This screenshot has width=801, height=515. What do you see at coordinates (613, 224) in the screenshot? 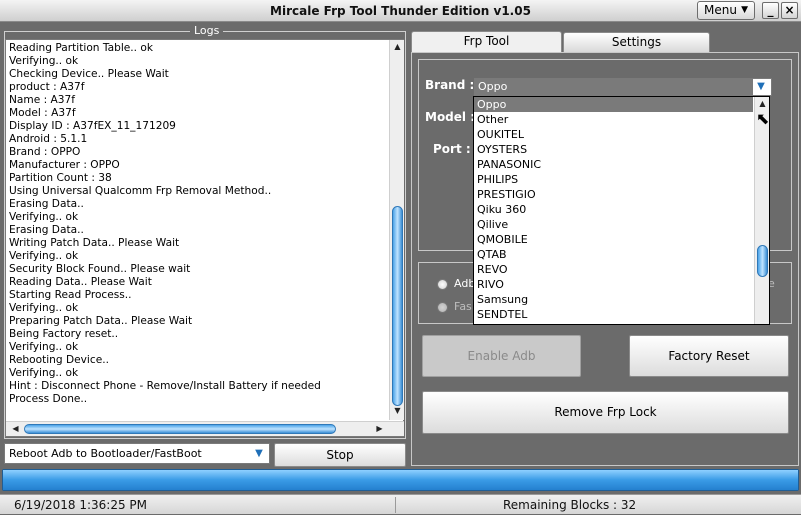
I see `brand-option: Qilive` at bounding box center [613, 224].